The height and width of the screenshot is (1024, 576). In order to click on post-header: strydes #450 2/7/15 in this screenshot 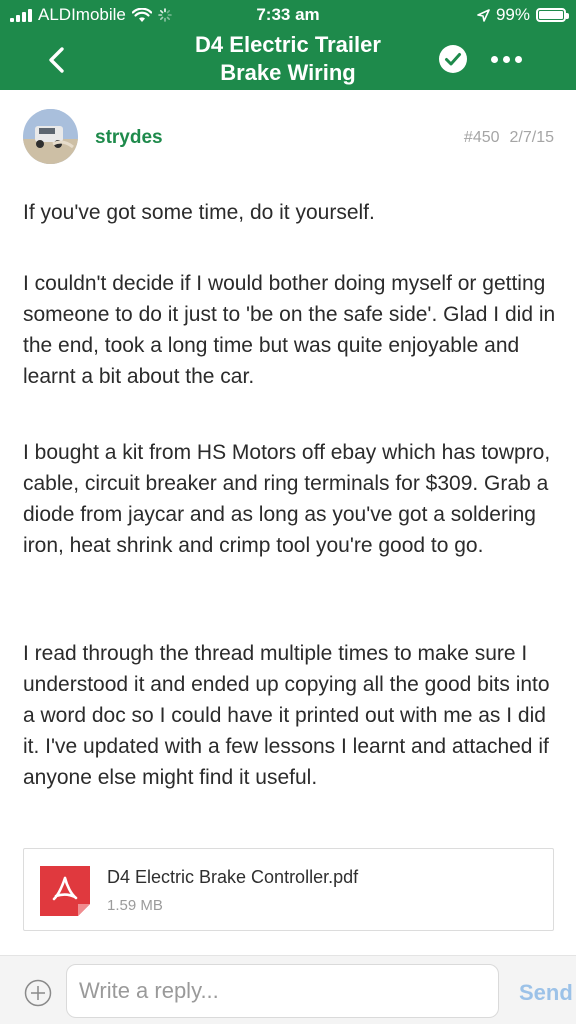, I will do `click(288, 137)`.